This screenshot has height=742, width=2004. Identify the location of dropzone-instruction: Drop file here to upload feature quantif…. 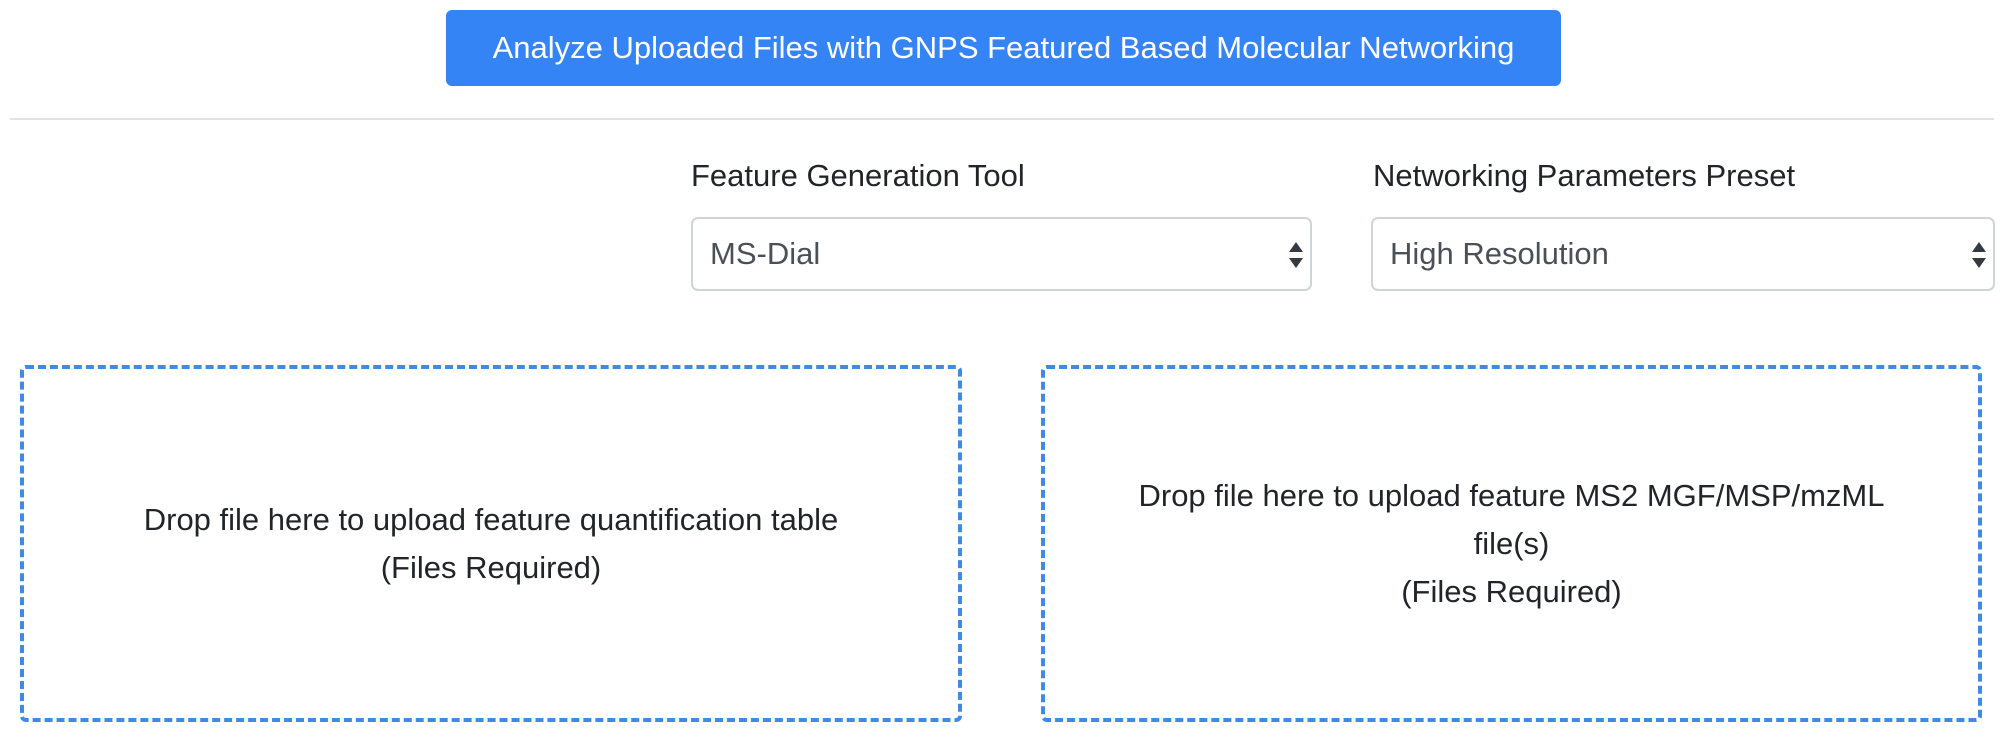
(491, 519).